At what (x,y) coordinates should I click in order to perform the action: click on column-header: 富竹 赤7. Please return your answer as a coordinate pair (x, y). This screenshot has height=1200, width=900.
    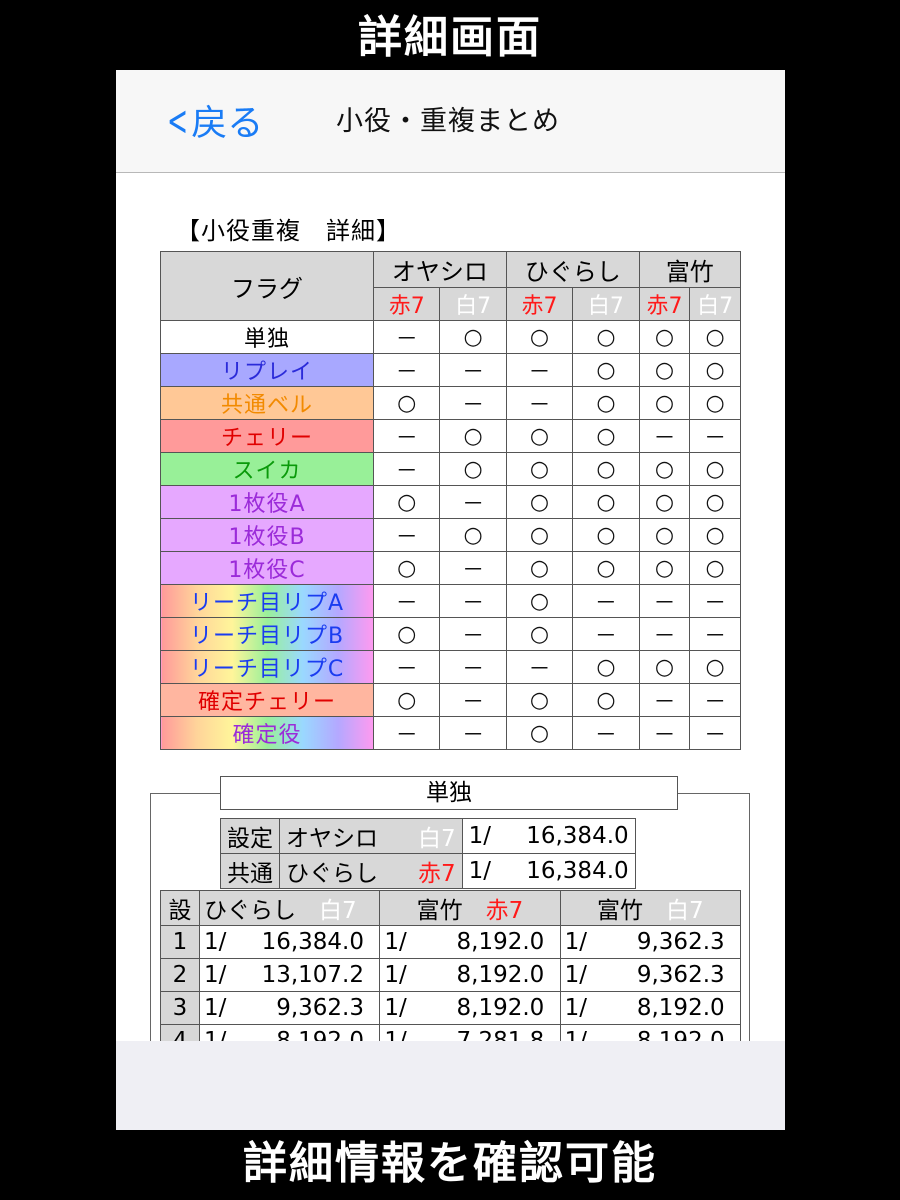
    Looking at the image, I should click on (470, 908).